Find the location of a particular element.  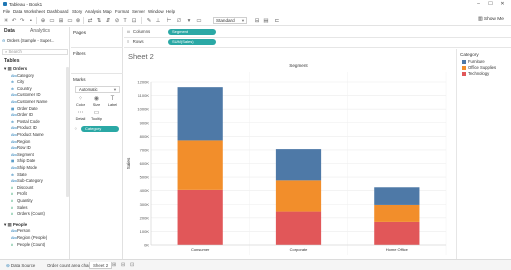

highlight-icon: ✎ is located at coordinates (149, 21).